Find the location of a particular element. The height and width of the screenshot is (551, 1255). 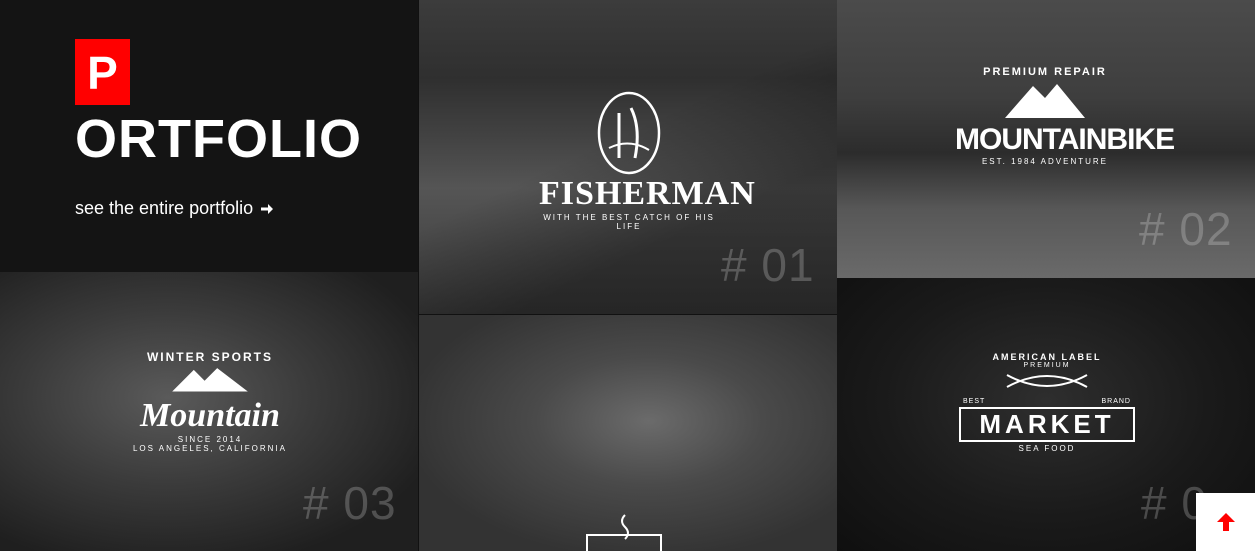

market-logo-badge: PREMIUM is located at coordinates (1047, 365).